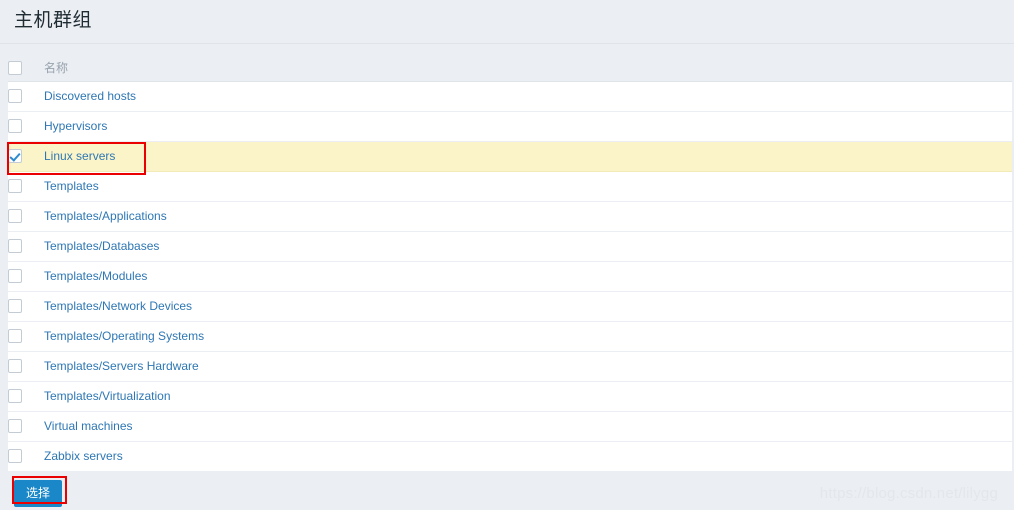  Describe the element at coordinates (75, 126) in the screenshot. I see `host-group-link: Hypervisors` at that location.